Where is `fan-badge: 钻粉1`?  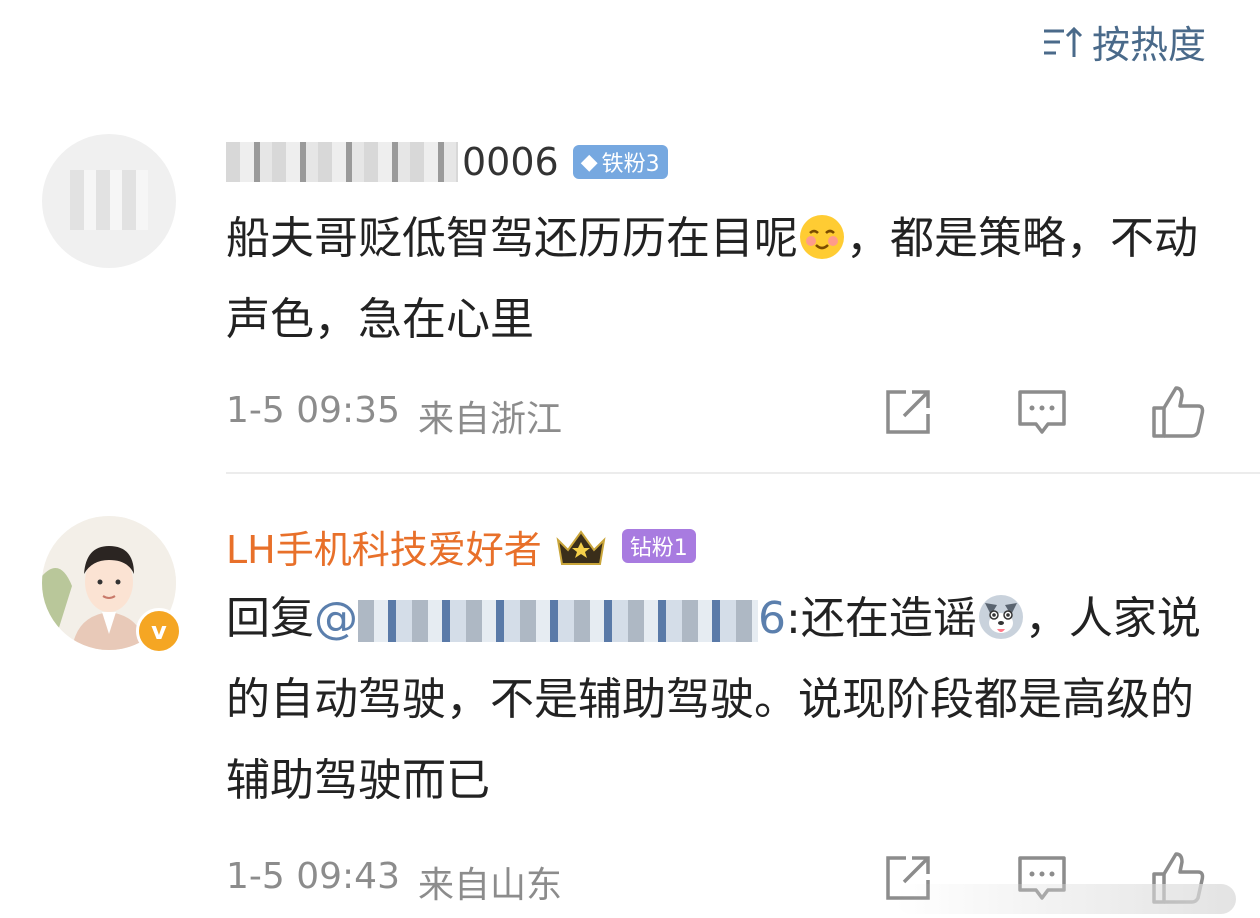 fan-badge: 钻粉1 is located at coordinates (658, 546).